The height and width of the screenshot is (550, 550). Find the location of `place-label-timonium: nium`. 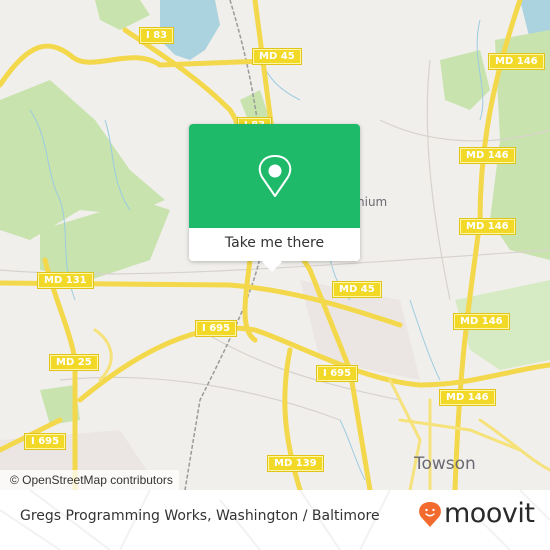

place-label-timonium: nium is located at coordinates (372, 202).